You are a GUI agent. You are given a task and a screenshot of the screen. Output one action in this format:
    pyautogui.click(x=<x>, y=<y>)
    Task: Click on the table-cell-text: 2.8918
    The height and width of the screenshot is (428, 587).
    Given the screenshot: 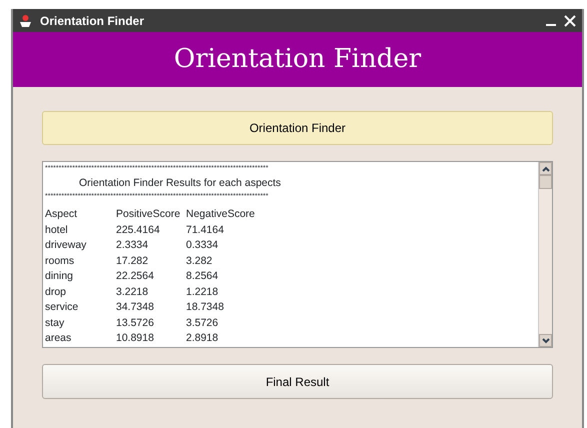 What is the action you would take?
    pyautogui.click(x=202, y=338)
    